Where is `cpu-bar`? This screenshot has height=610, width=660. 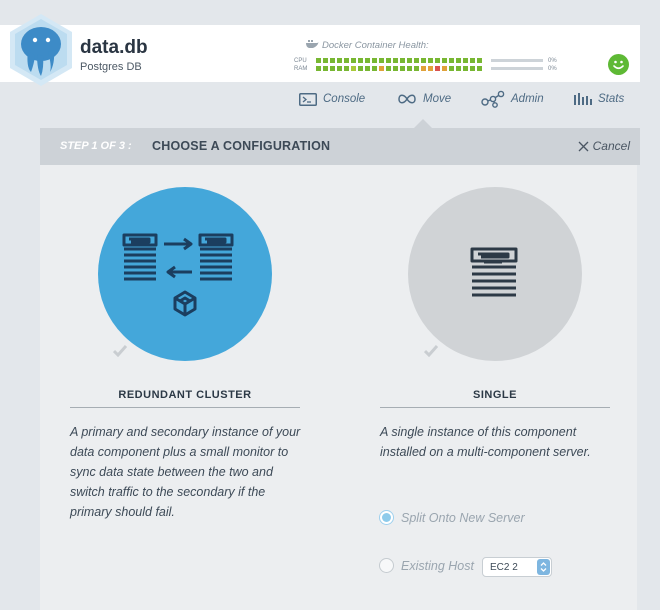
cpu-bar is located at coordinates (517, 60).